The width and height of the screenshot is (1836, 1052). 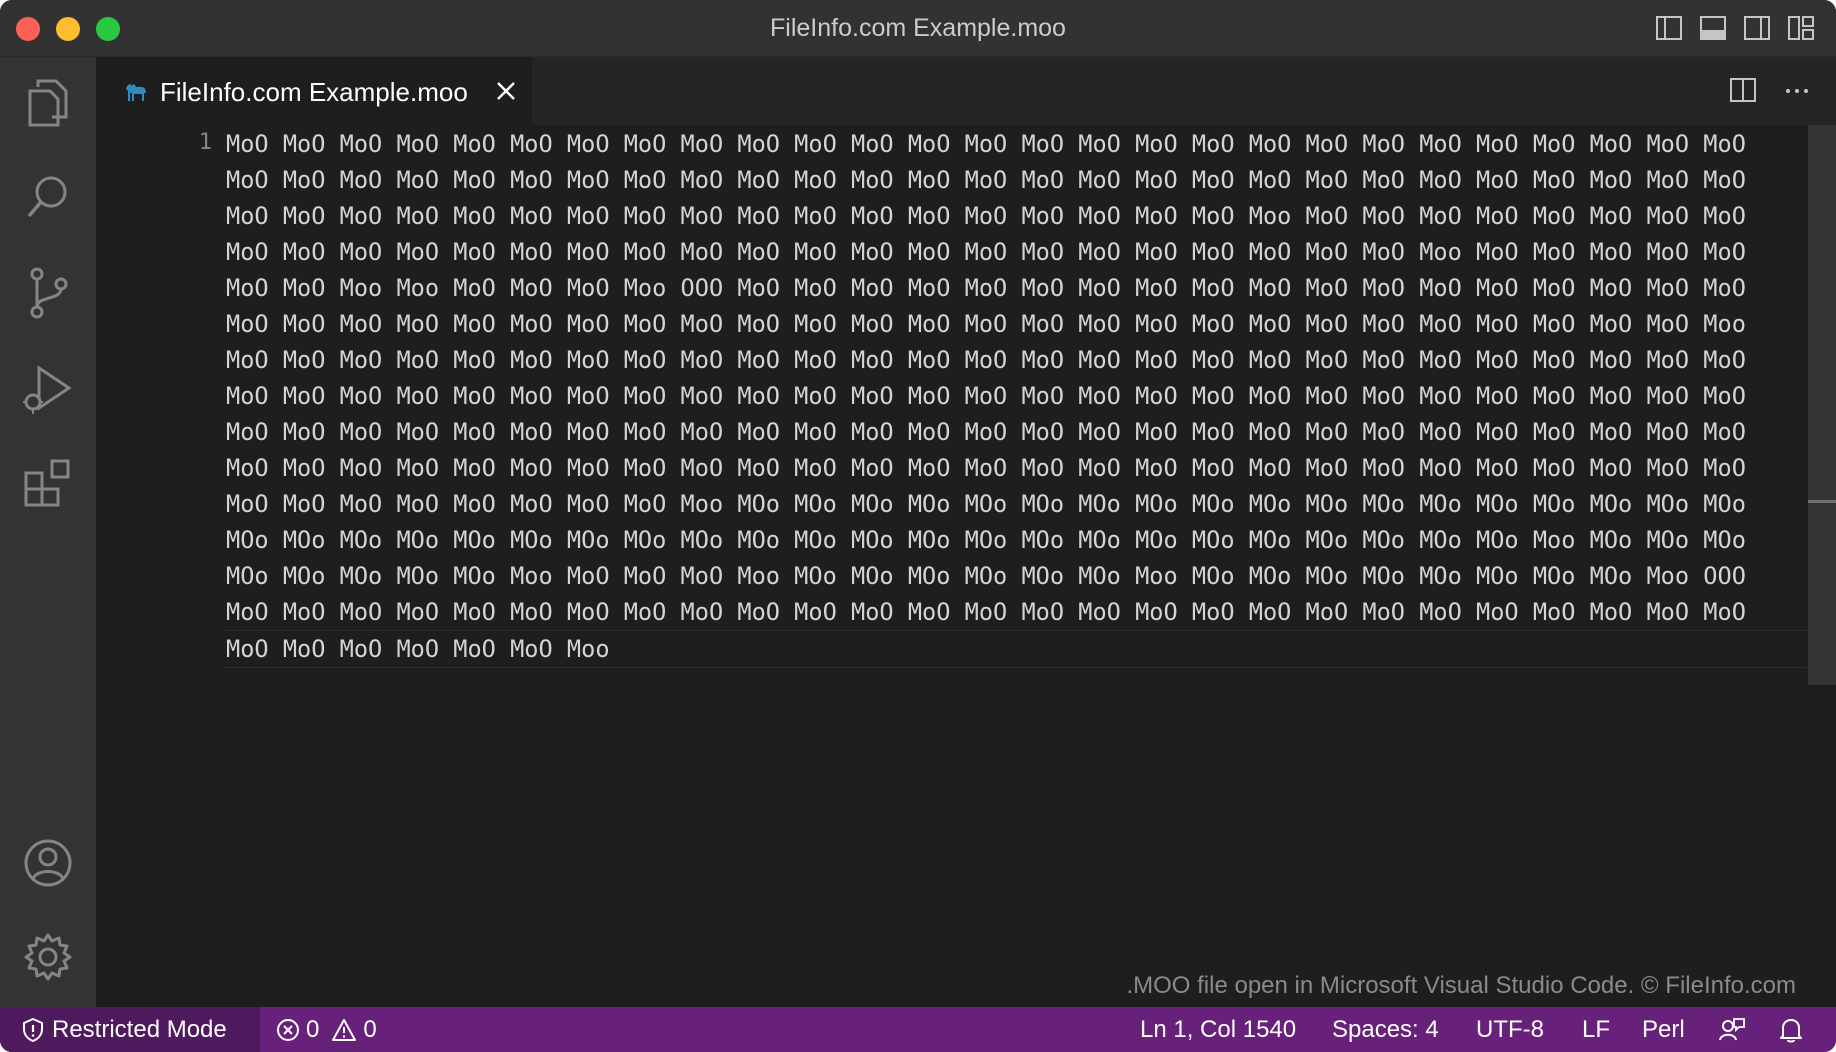 What do you see at coordinates (1596, 1029) in the screenshot?
I see `eol-setting: LF` at bounding box center [1596, 1029].